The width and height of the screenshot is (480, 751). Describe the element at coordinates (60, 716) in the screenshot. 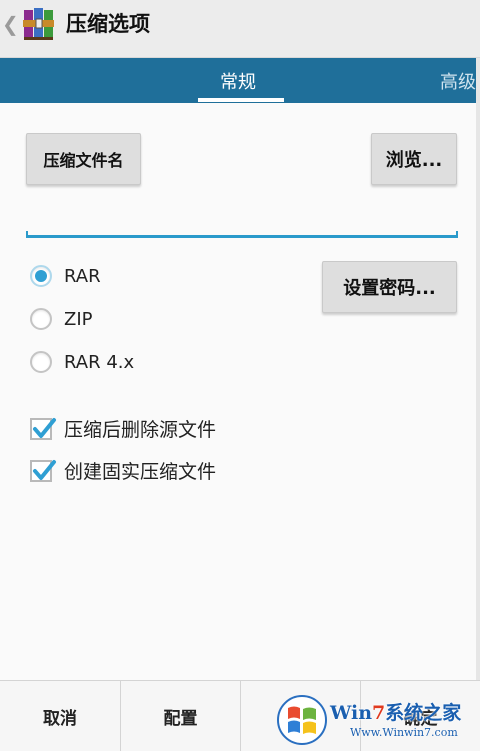

I see `cancel-button: 取消` at that location.